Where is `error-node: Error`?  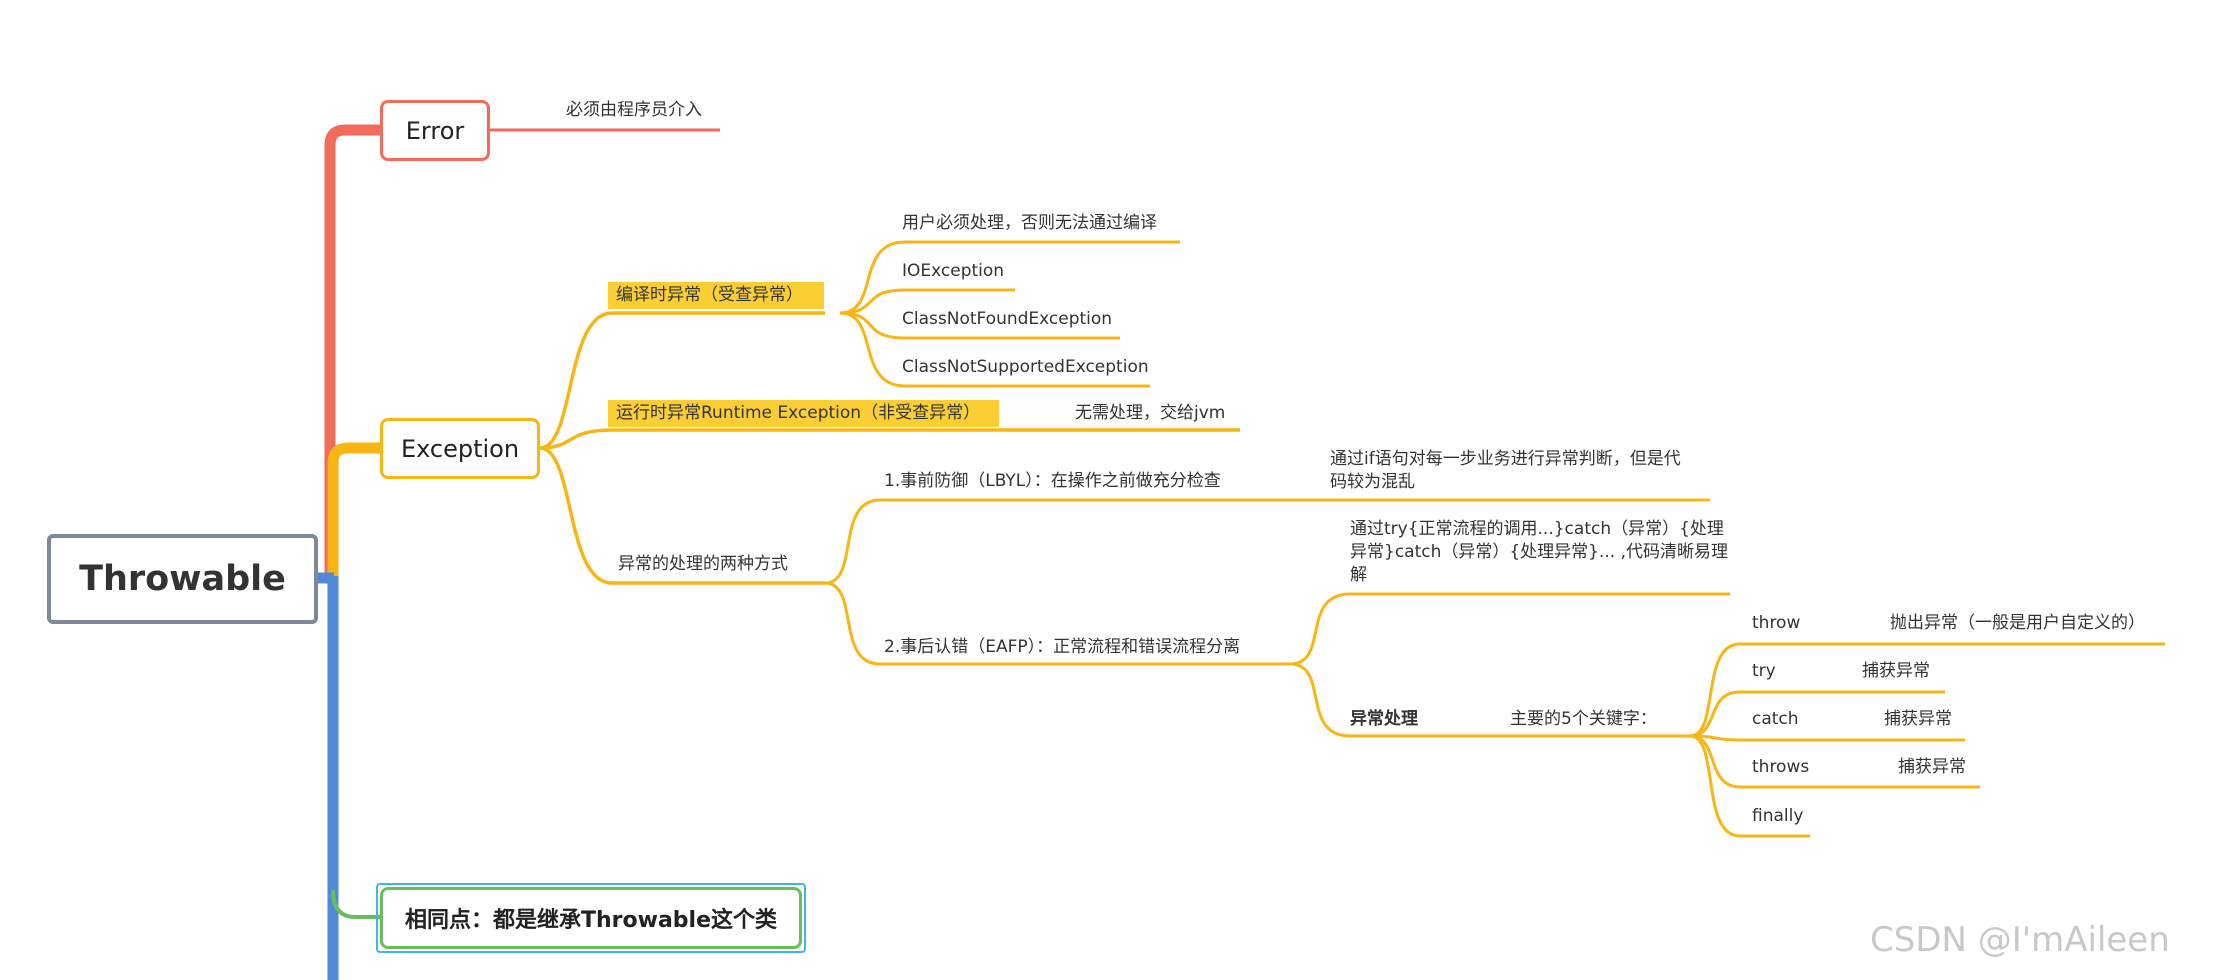 error-node: Error is located at coordinates (435, 130).